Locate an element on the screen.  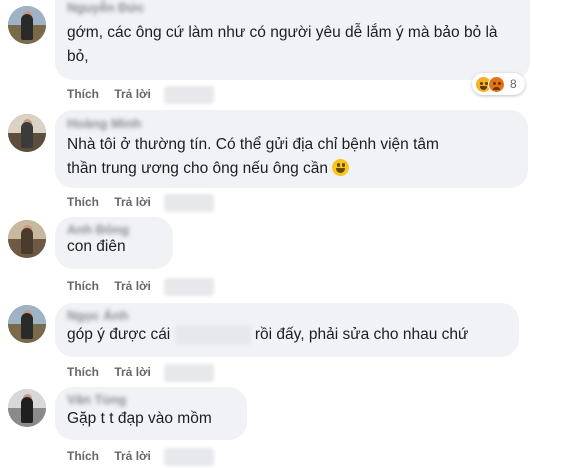
comment-bubble: Anh Đông con điên is located at coordinates (114, 243).